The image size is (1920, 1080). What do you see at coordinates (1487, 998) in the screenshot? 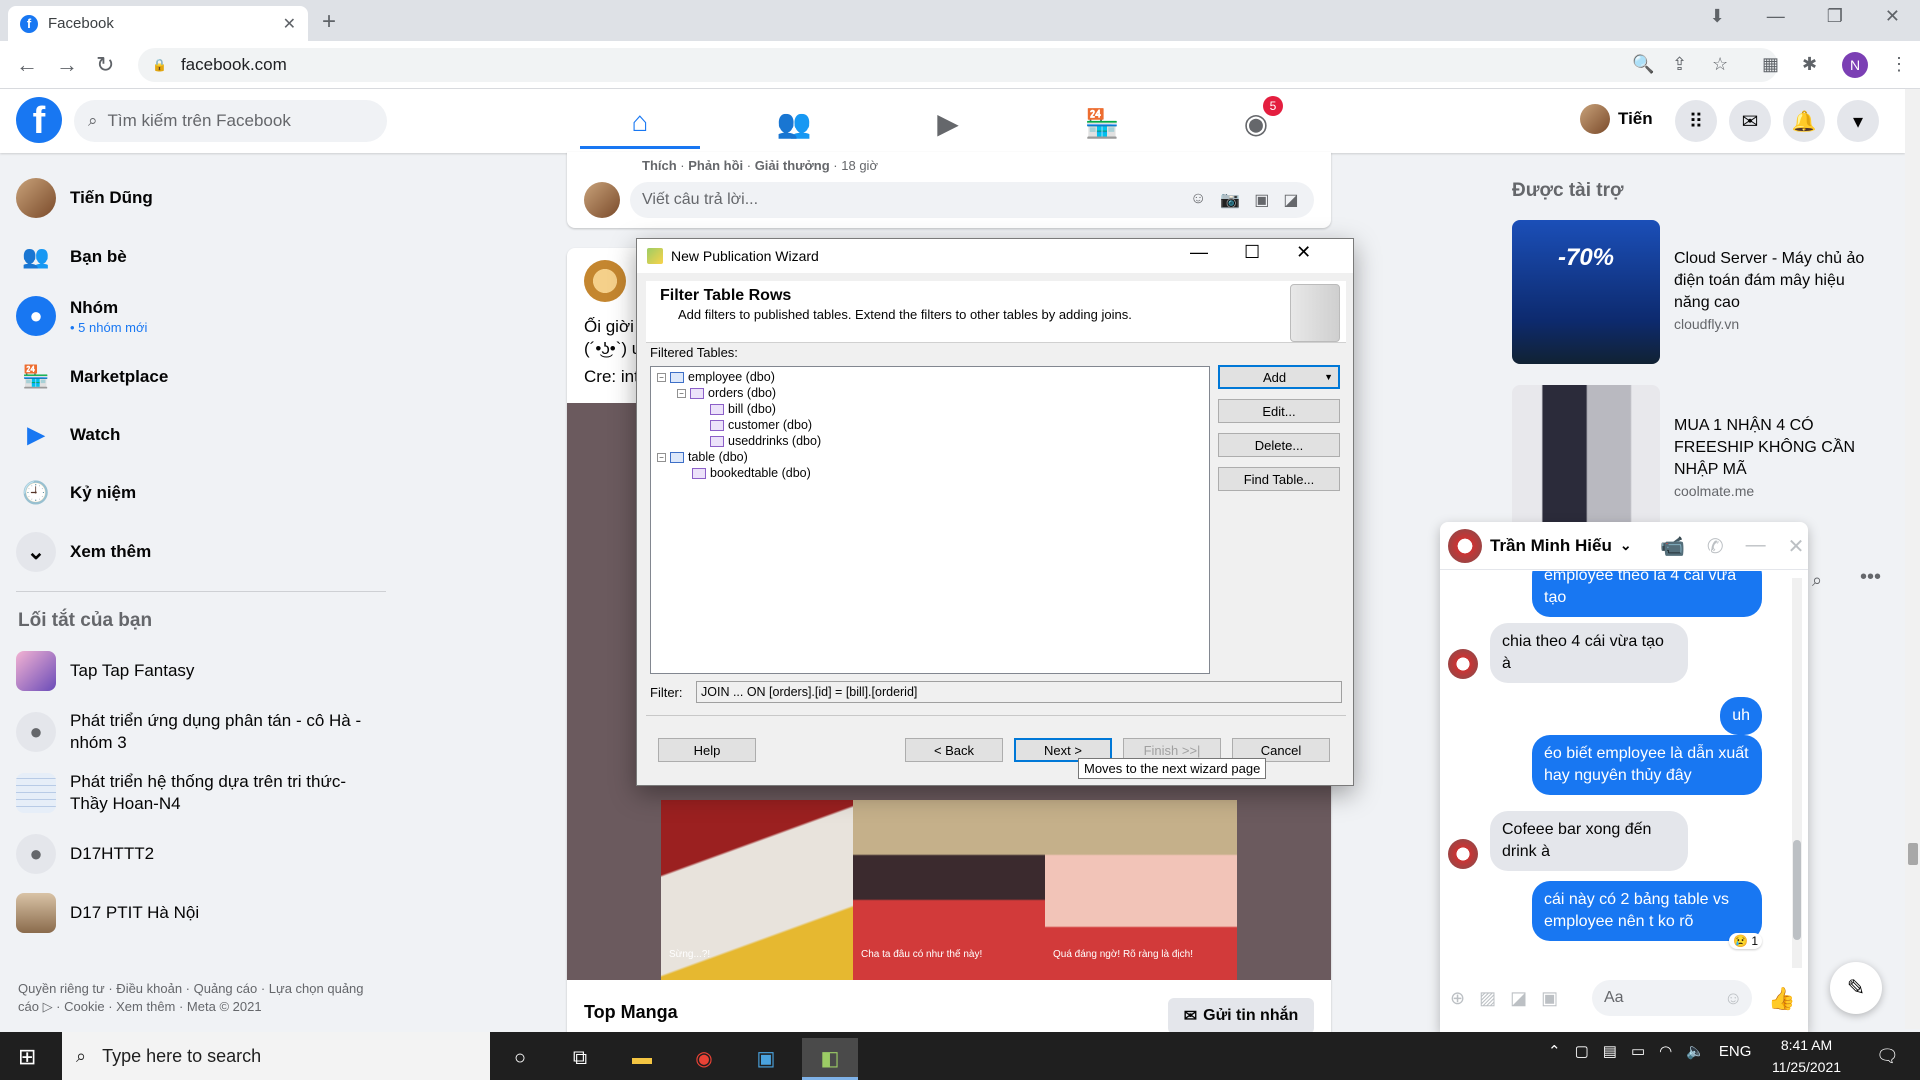
I see `image-icon: ▨` at bounding box center [1487, 998].